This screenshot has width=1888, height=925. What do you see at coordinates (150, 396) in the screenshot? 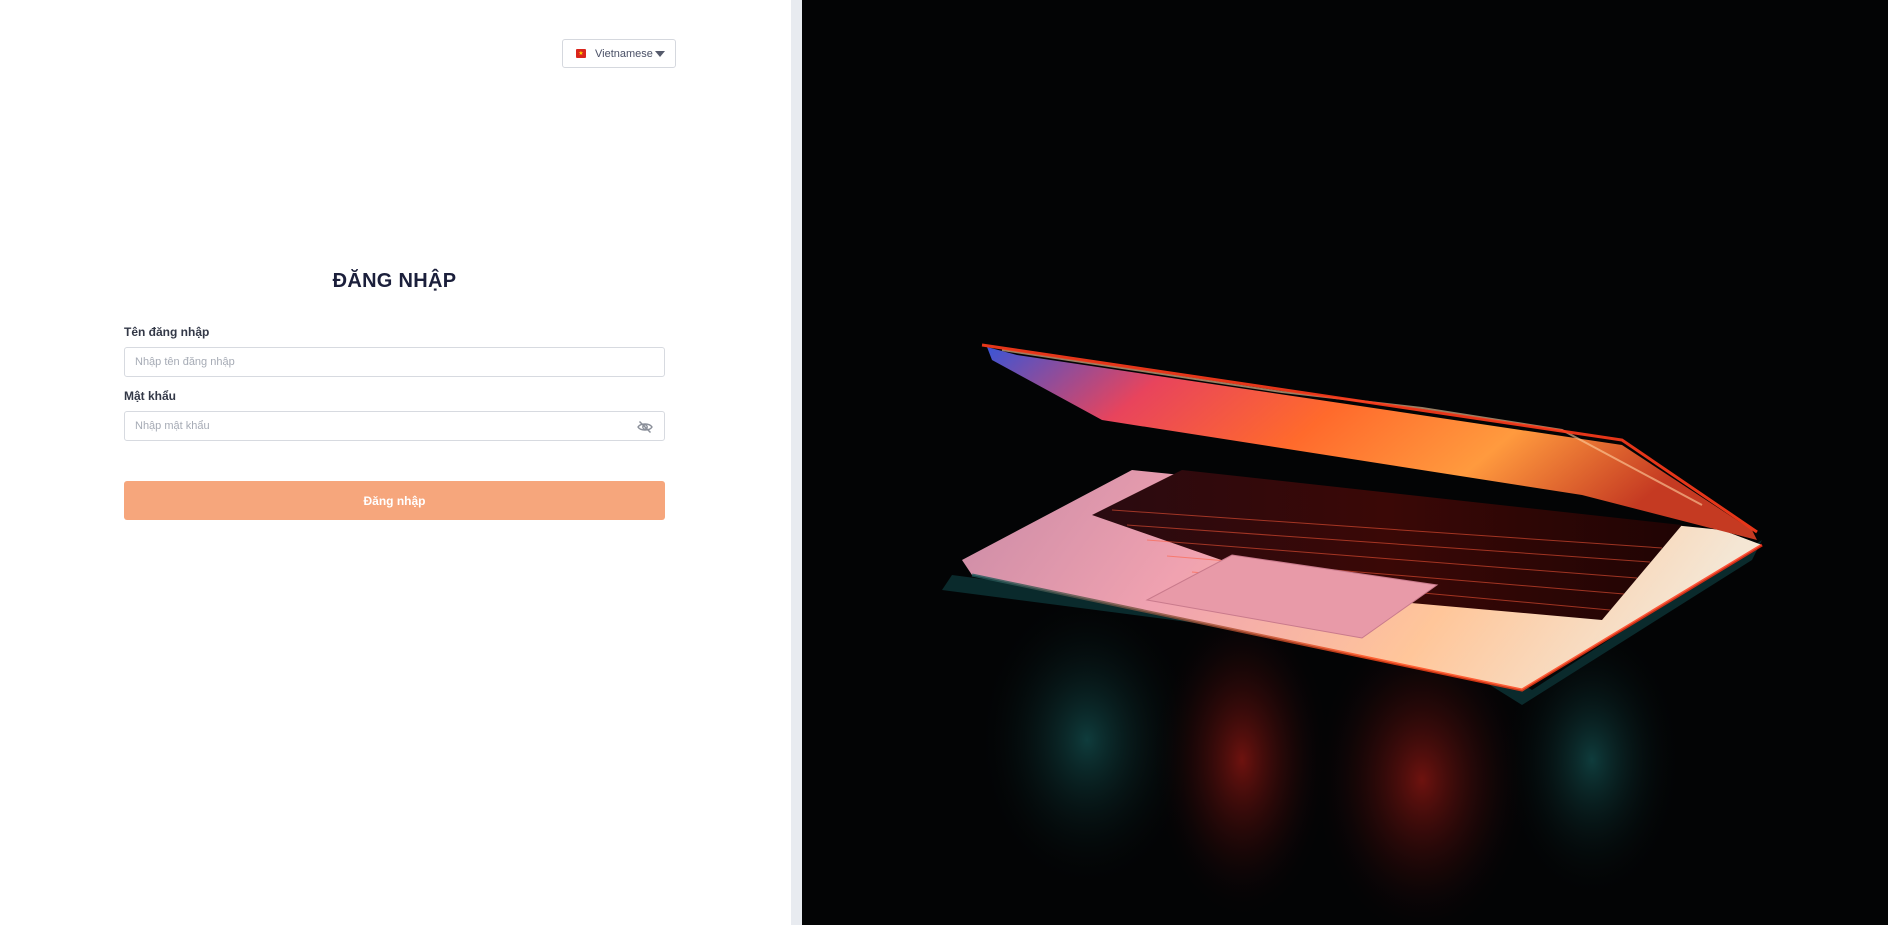
I see `password-label: Mật khẩu` at bounding box center [150, 396].